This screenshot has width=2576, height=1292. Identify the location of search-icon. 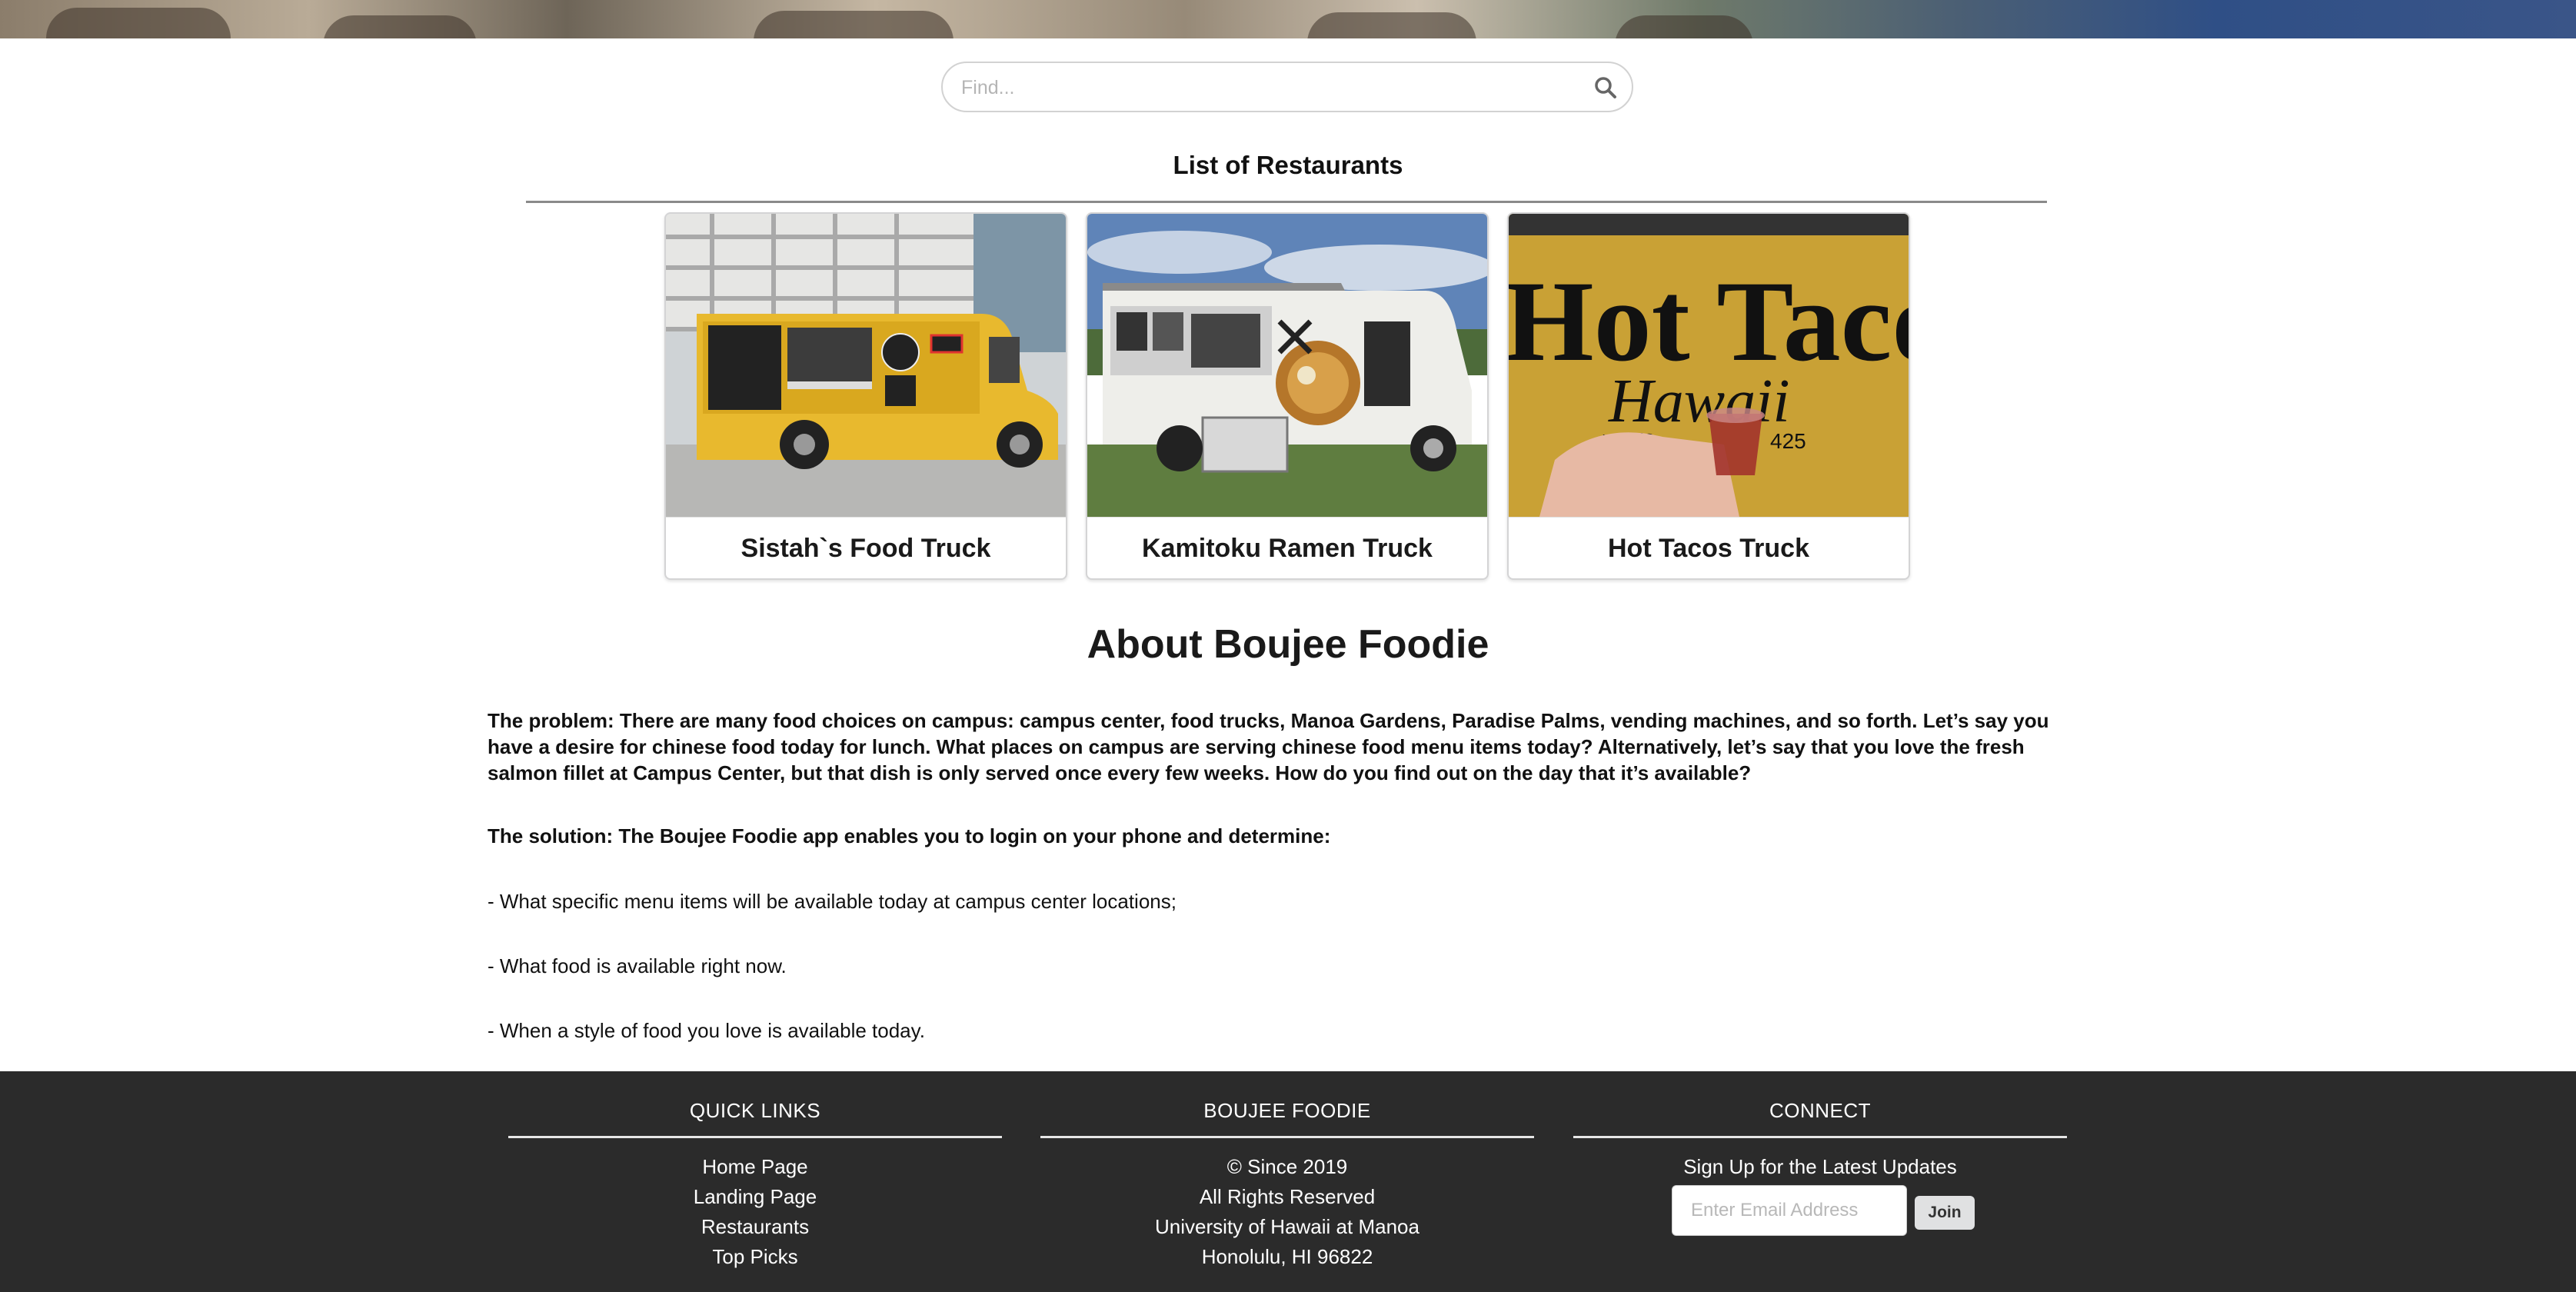
(1605, 88).